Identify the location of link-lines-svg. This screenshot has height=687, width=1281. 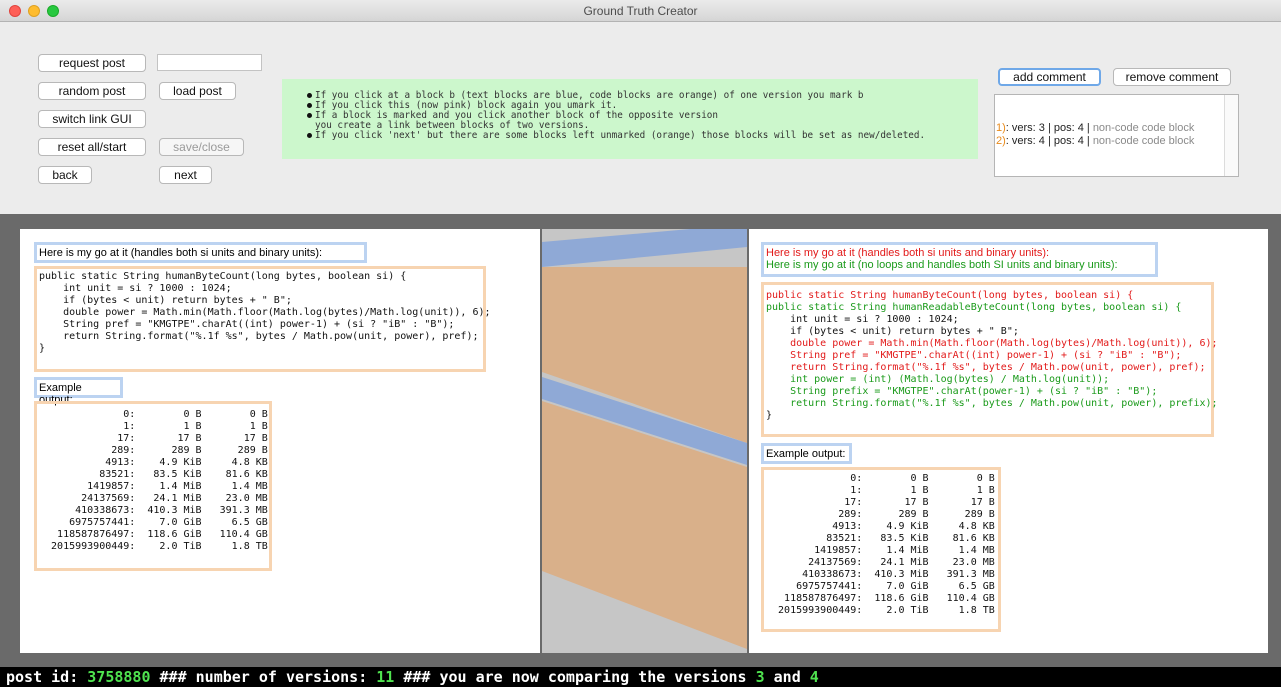
(644, 439).